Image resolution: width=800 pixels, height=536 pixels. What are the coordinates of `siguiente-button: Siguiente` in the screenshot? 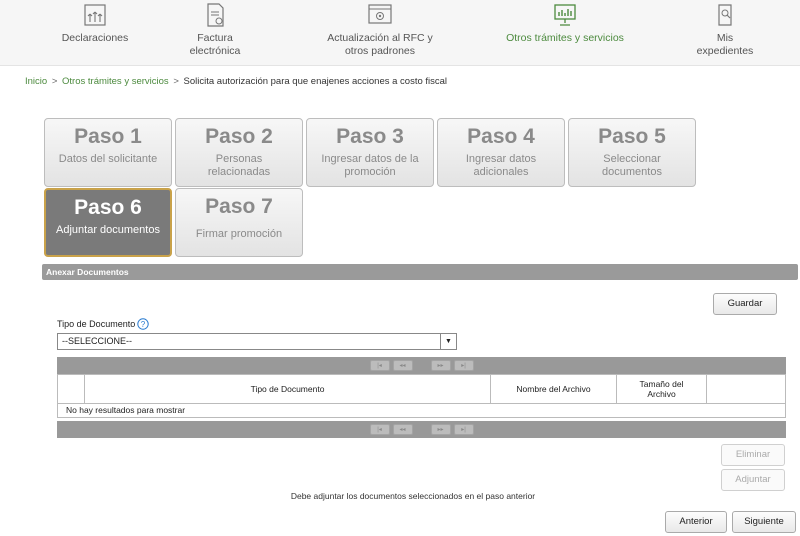 It's located at (764, 522).